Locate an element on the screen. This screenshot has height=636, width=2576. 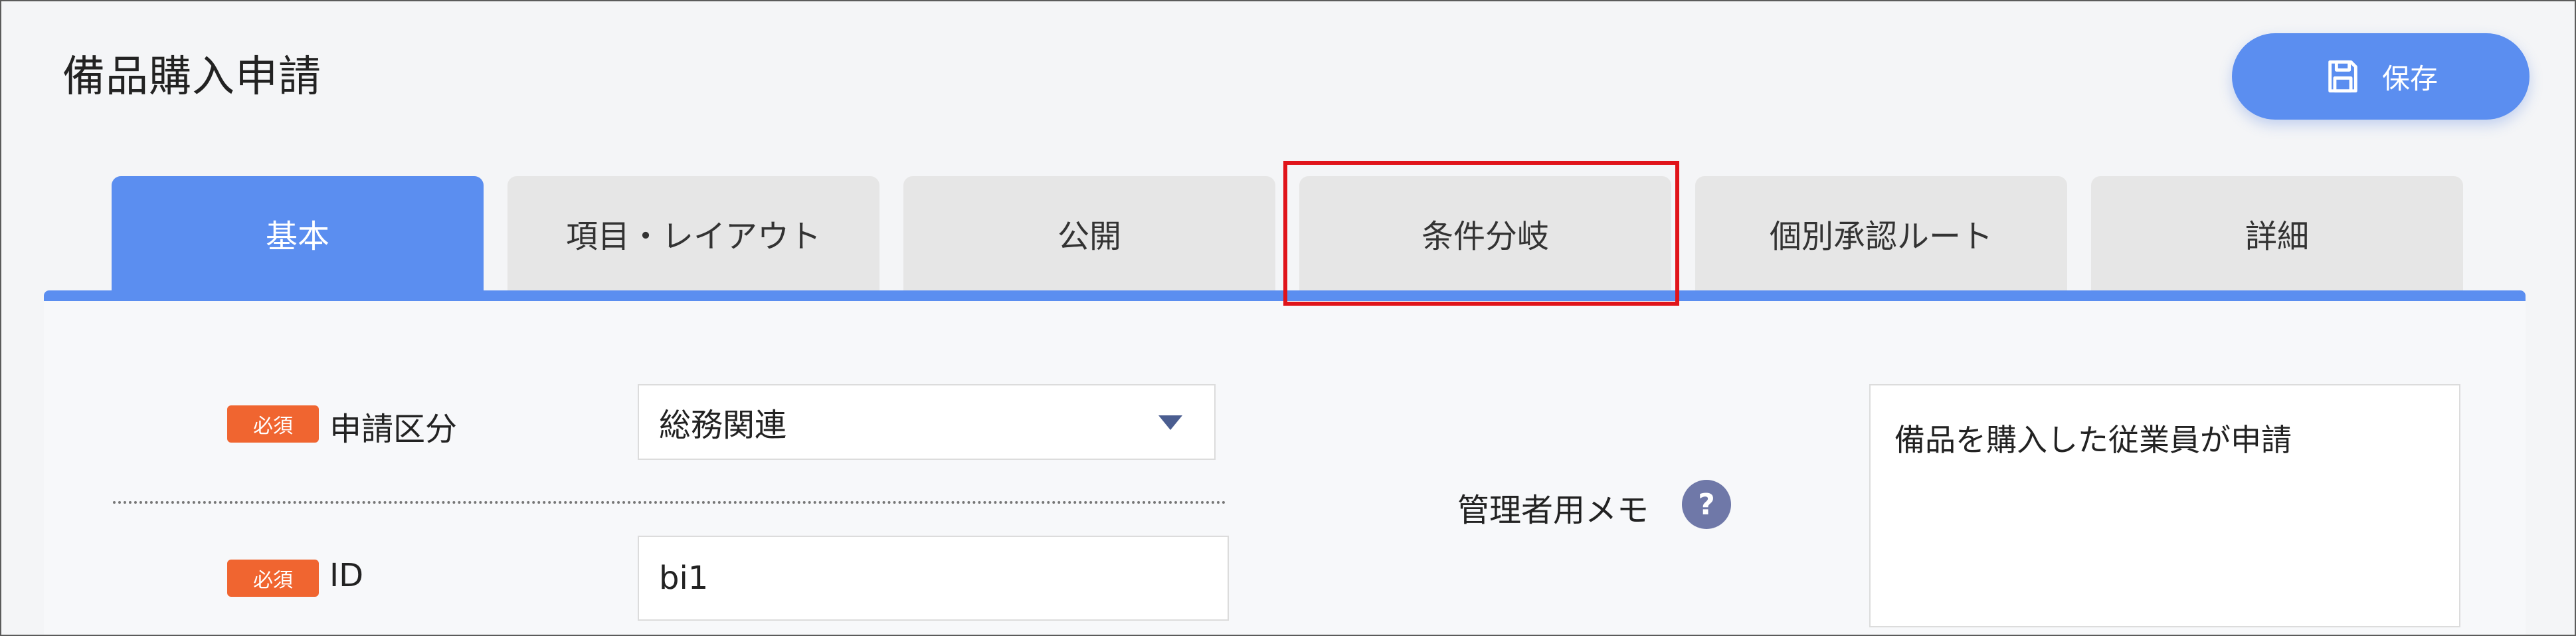
save-button-label: 保存 is located at coordinates (2409, 78).